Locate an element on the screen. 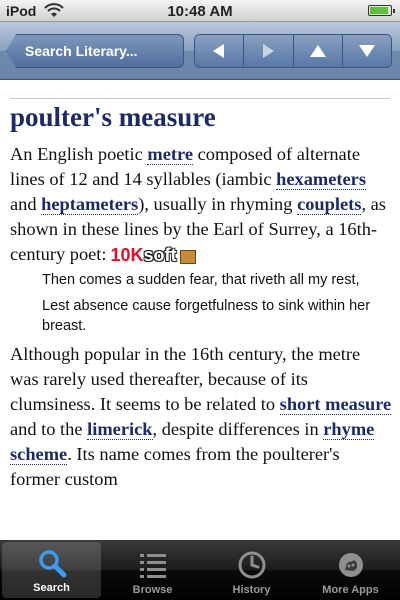 Image resolution: width=400 pixels, height=600 pixels. back-arrow-icon is located at coordinates (219, 51).